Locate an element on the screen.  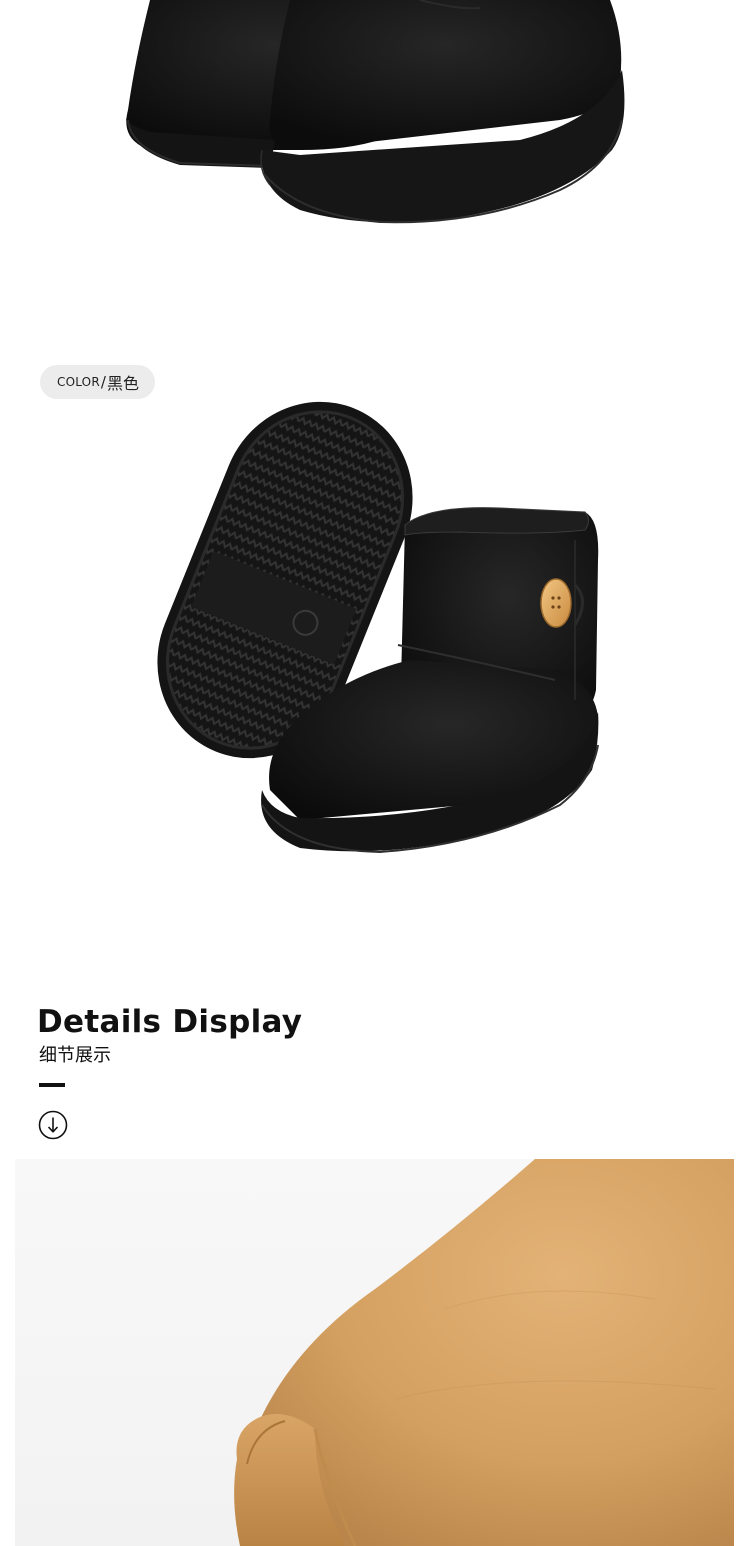
arrow-down-circle-icon is located at coordinates (53, 1125).